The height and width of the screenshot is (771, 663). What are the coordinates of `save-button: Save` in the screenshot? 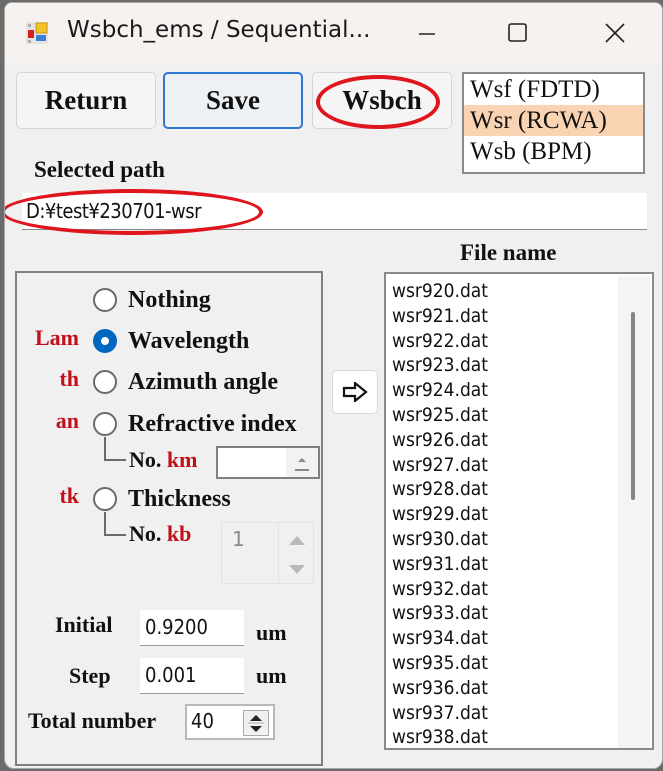 It's located at (233, 100).